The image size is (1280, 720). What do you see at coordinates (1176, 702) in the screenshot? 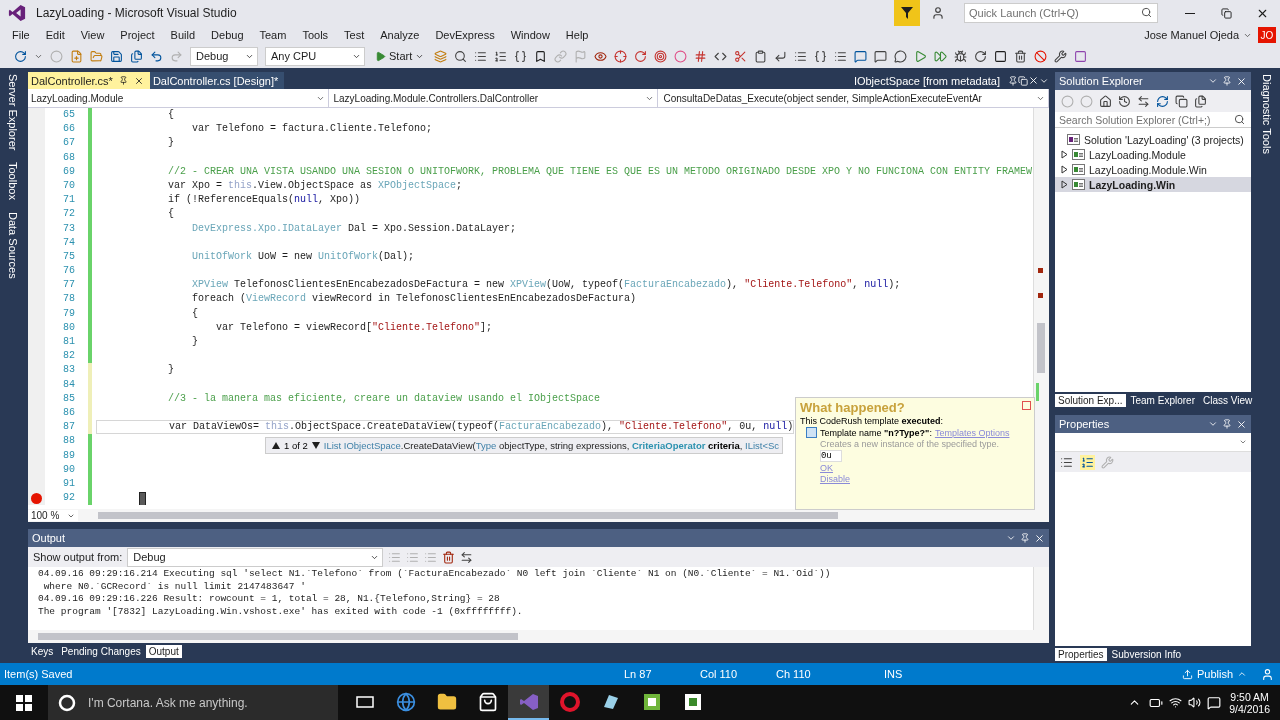
I see `wifi-icon` at bounding box center [1176, 702].